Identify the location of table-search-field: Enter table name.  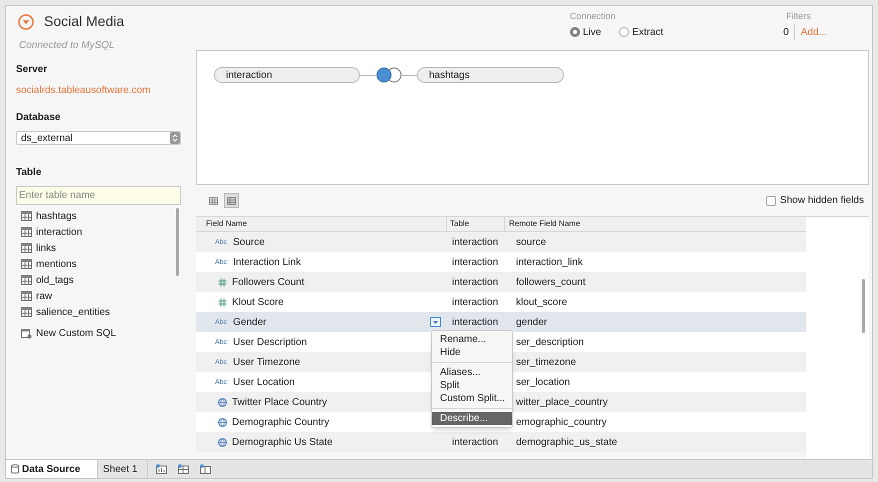
(98, 195).